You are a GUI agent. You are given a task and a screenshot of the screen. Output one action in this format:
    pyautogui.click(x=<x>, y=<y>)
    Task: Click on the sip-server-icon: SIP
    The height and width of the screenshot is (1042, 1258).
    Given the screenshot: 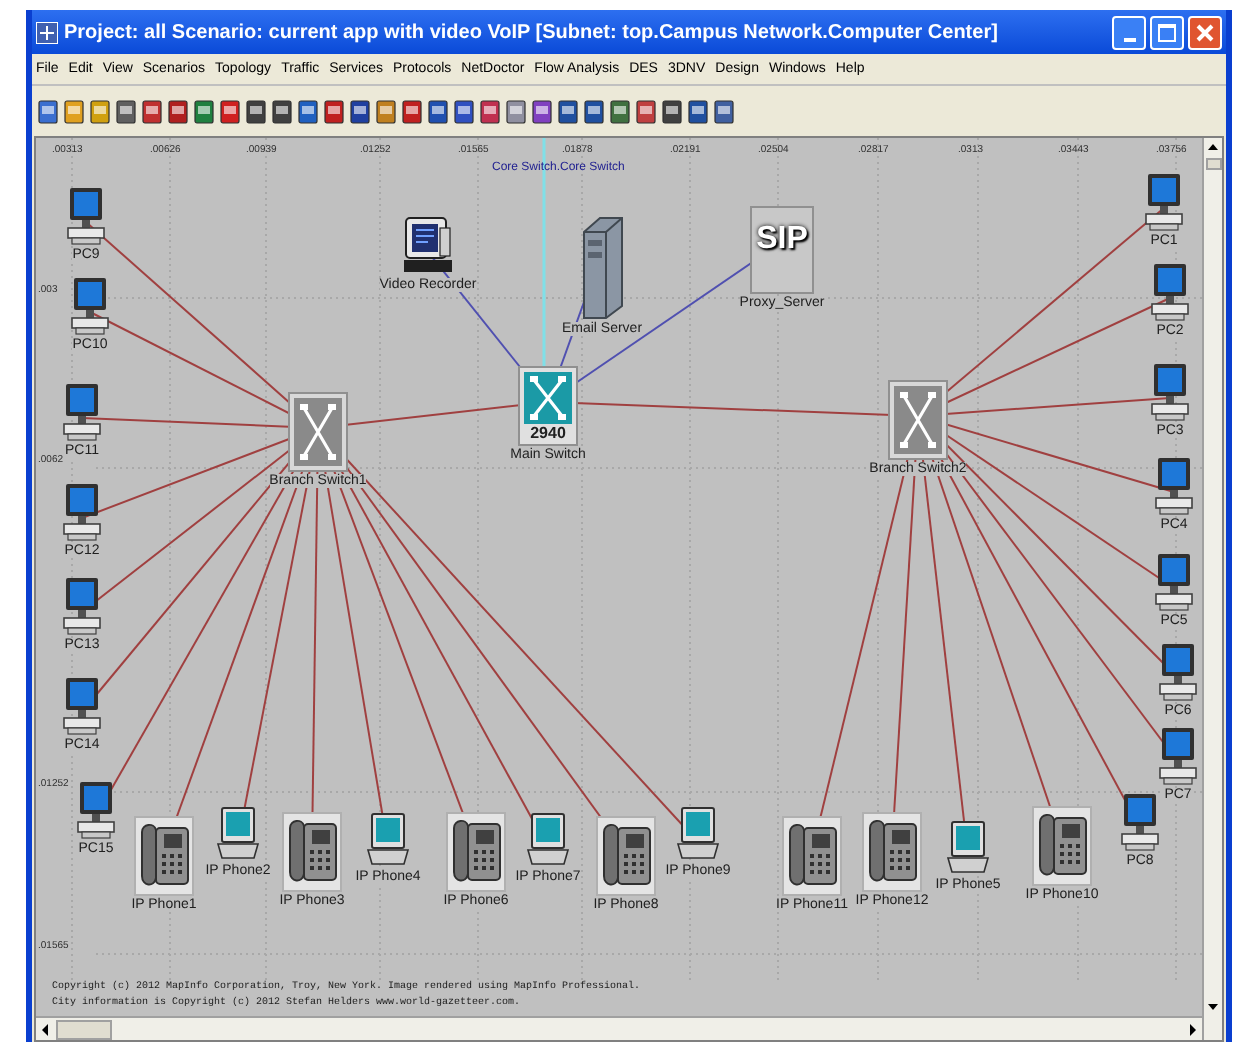 What is the action you would take?
    pyautogui.click(x=782, y=250)
    